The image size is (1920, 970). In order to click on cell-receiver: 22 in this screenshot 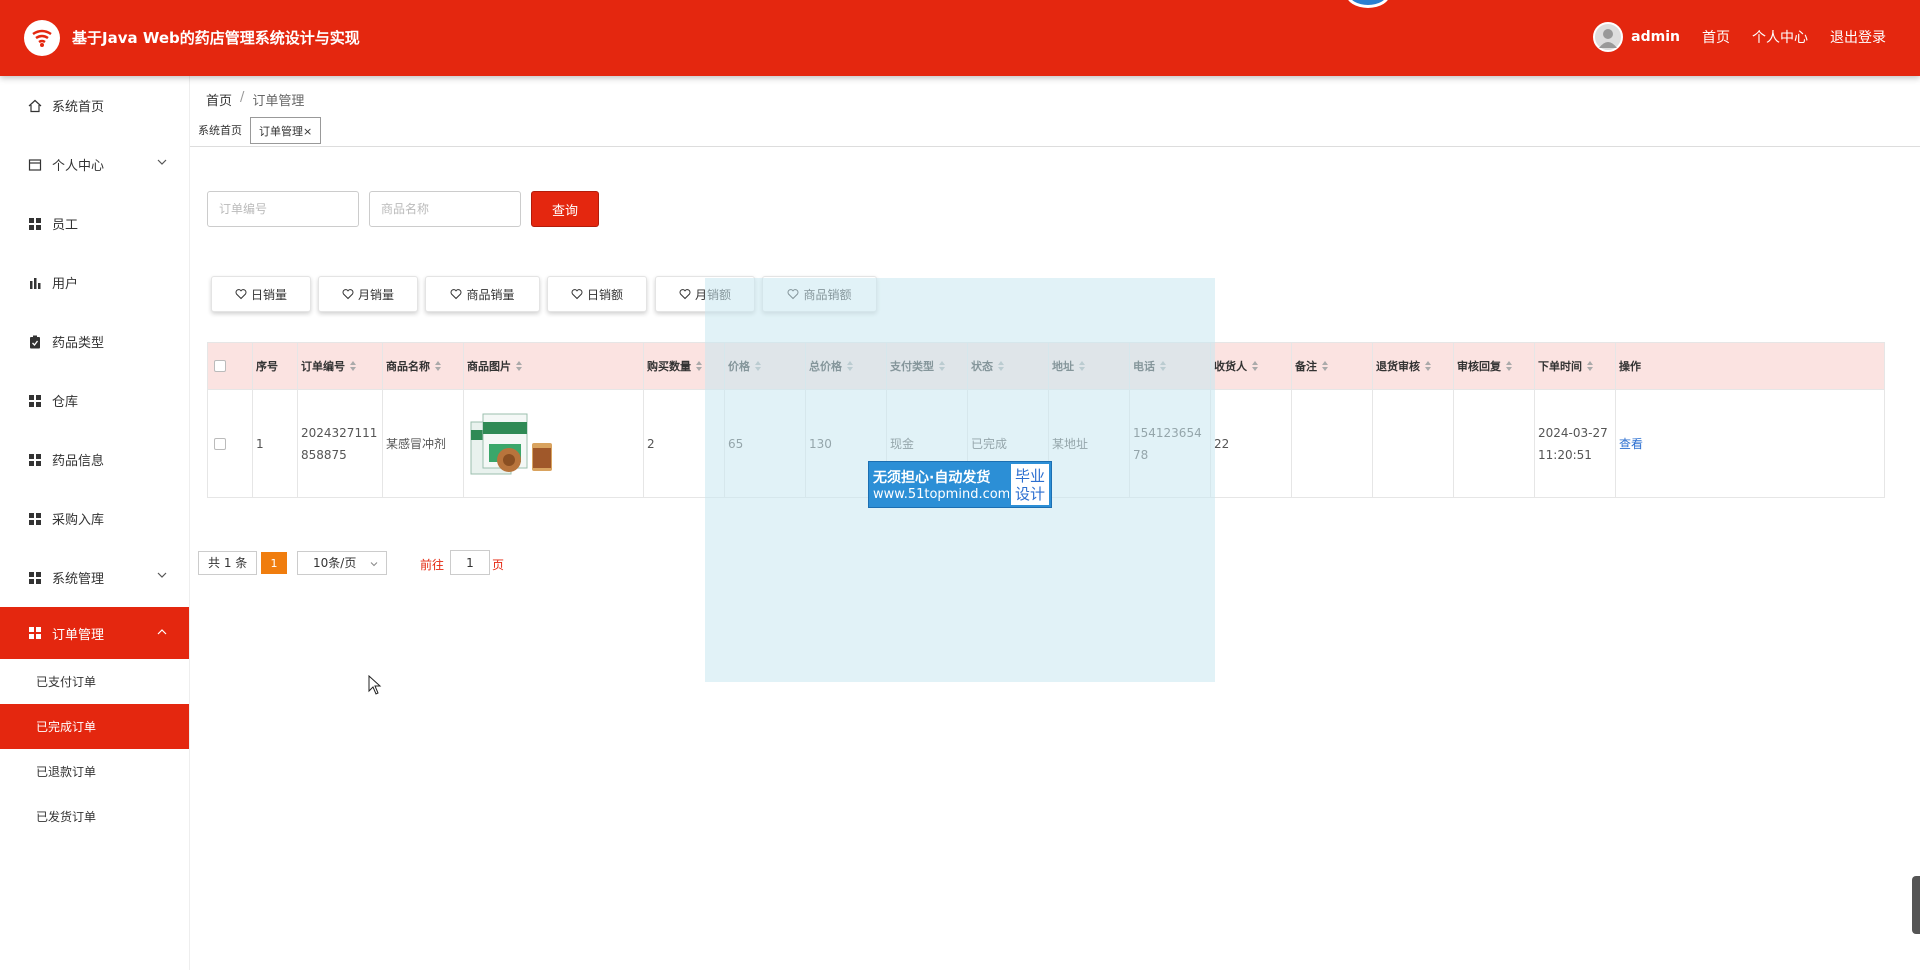, I will do `click(1251, 443)`.